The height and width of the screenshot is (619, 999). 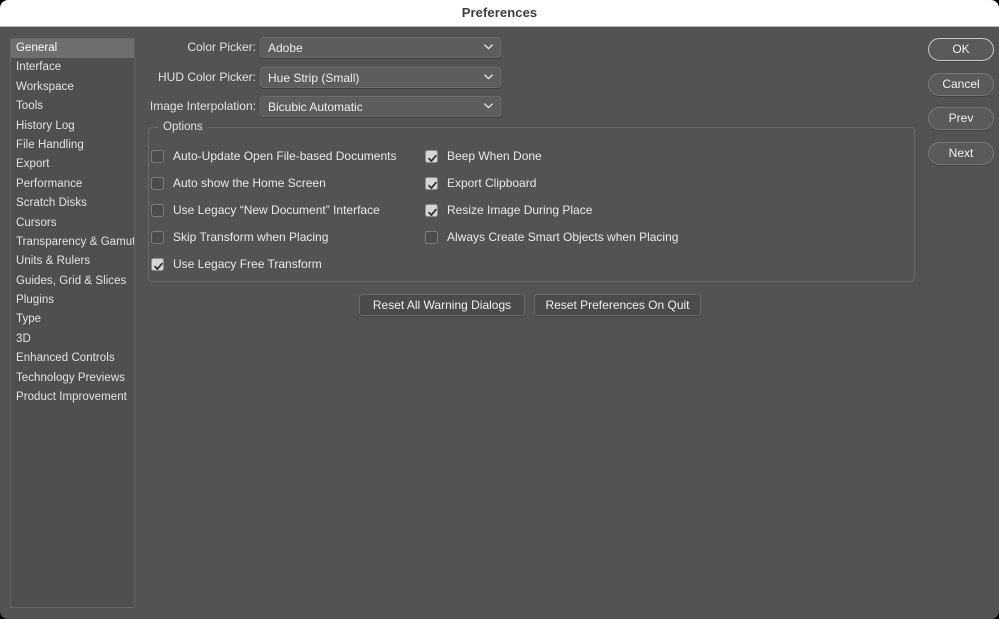 What do you see at coordinates (380, 106) in the screenshot?
I see `dropdown-image-interpolation: Bicubic Automatic` at bounding box center [380, 106].